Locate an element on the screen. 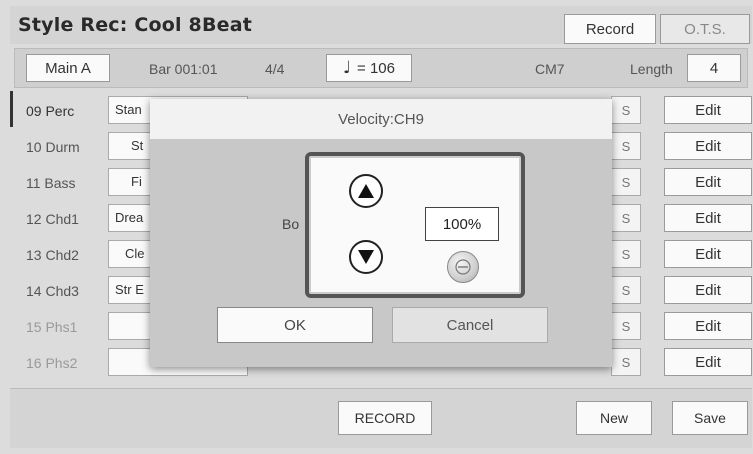 This screenshot has height=454, width=753. quarter-note-icon: ♩ is located at coordinates (347, 68).